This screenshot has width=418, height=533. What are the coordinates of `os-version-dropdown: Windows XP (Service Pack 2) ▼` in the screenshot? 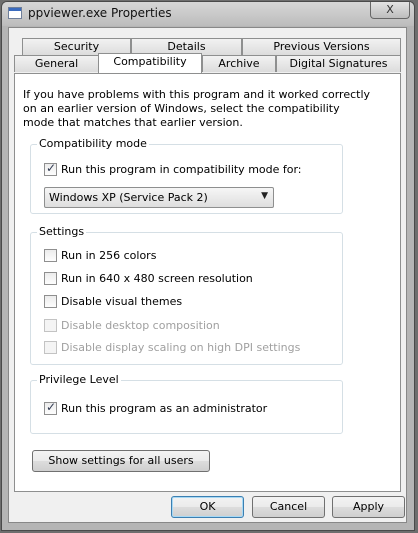 It's located at (159, 197).